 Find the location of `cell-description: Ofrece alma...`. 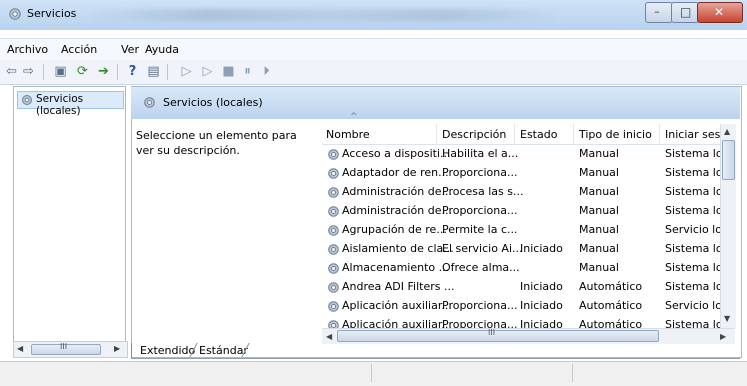

cell-description: Ofrece alma... is located at coordinates (481, 267).